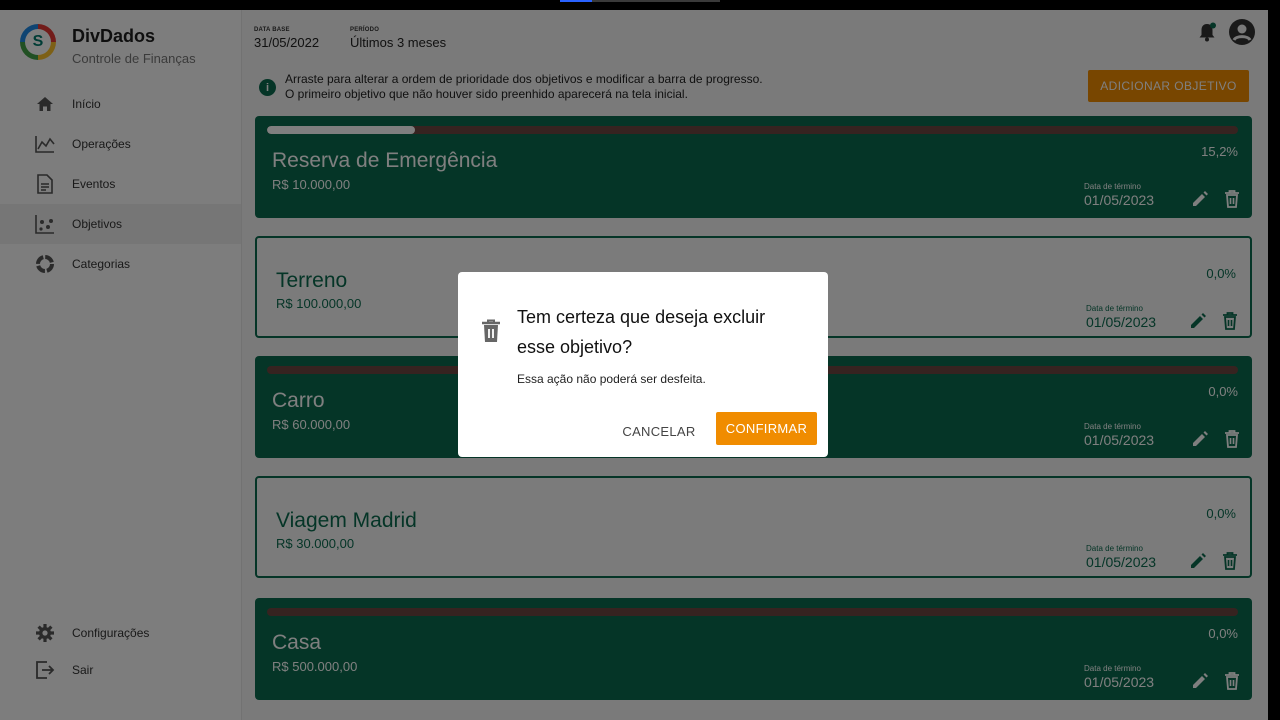 The width and height of the screenshot is (1280, 720). Describe the element at coordinates (640, 5) in the screenshot. I see `browser-top-strip` at that location.